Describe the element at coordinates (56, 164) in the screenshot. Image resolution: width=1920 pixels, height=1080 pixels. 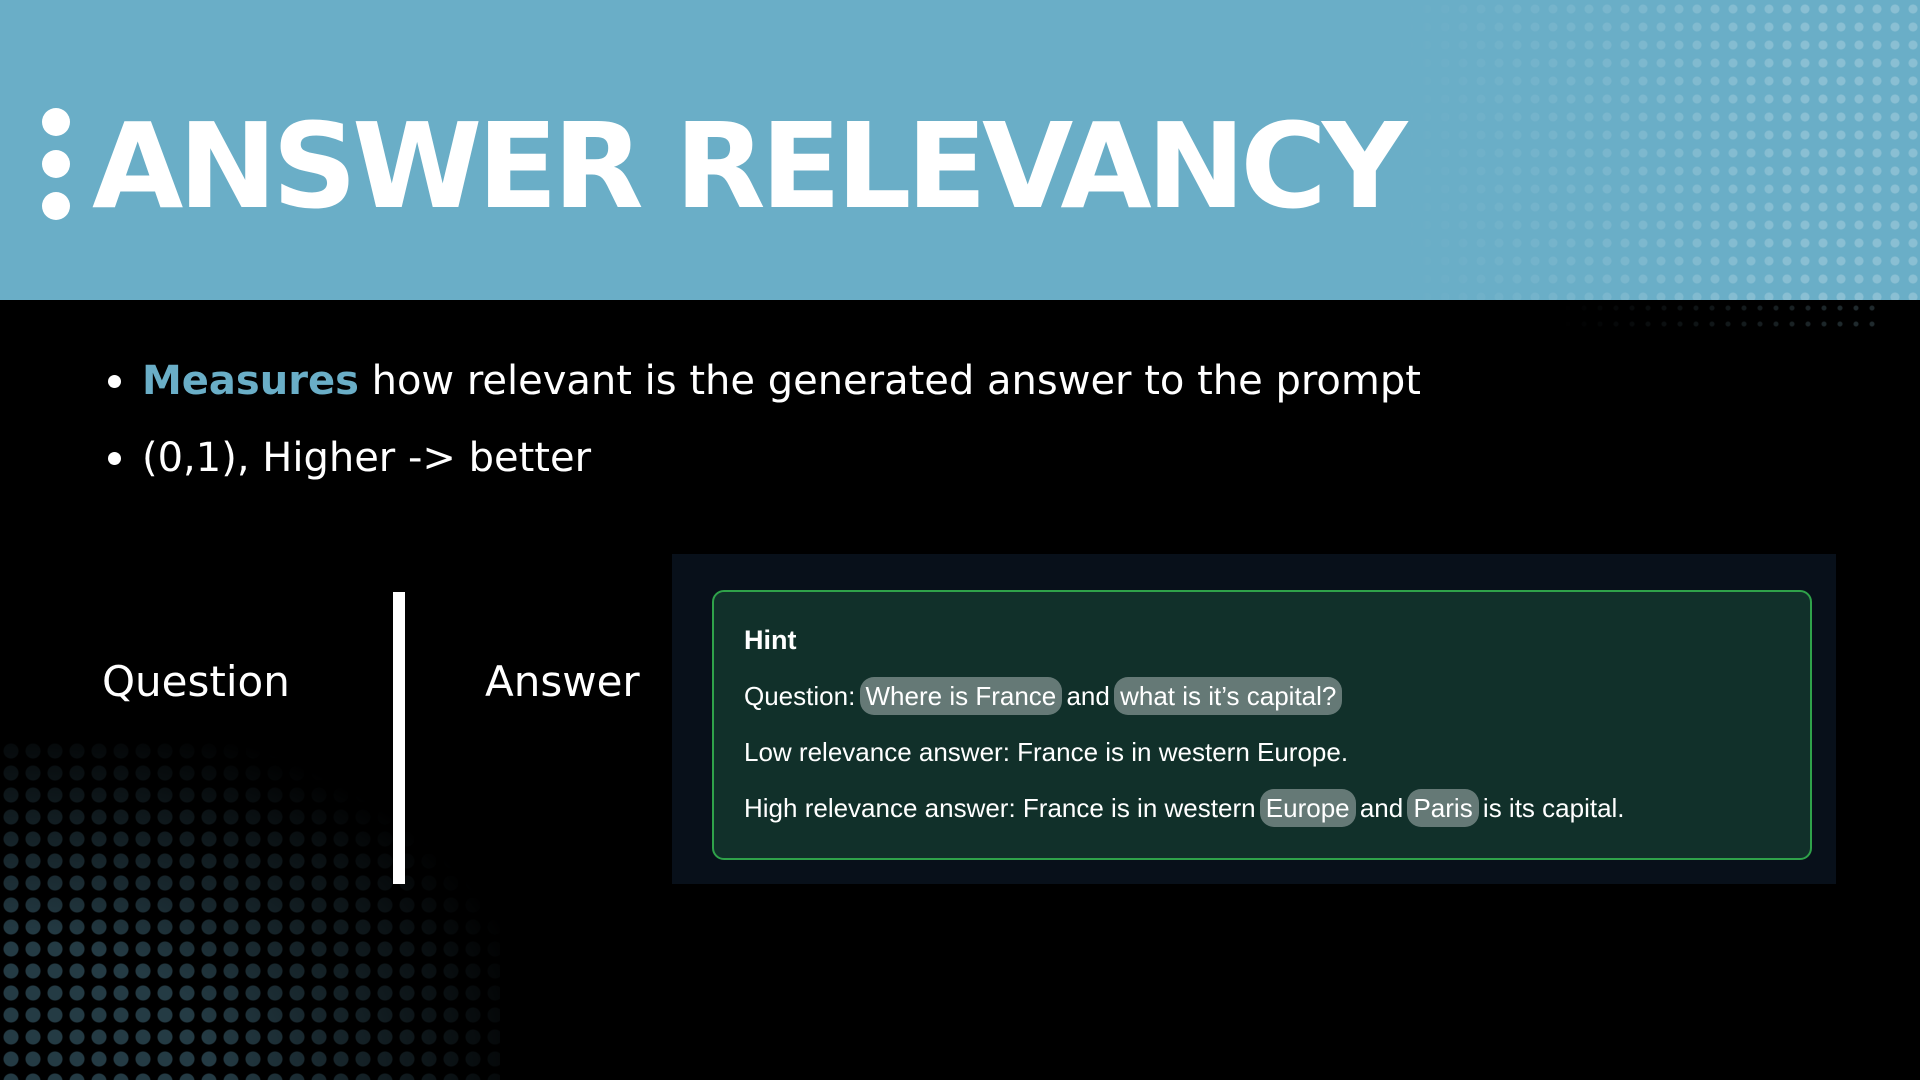
I see `colon-decoration-icon` at that location.